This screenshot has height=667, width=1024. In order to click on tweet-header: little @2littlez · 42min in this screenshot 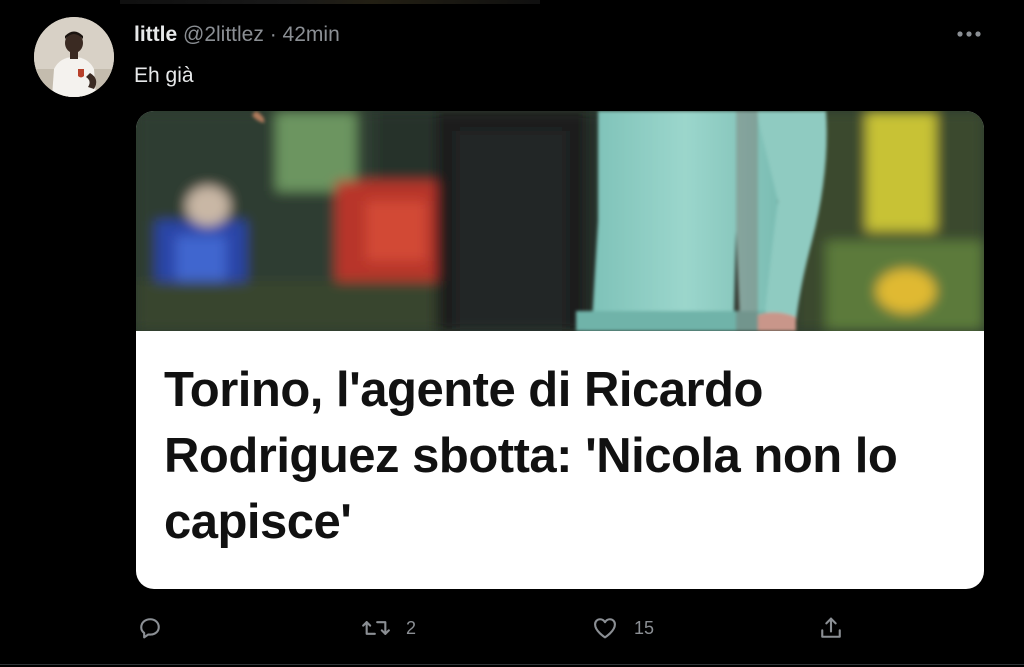, I will do `click(237, 35)`.